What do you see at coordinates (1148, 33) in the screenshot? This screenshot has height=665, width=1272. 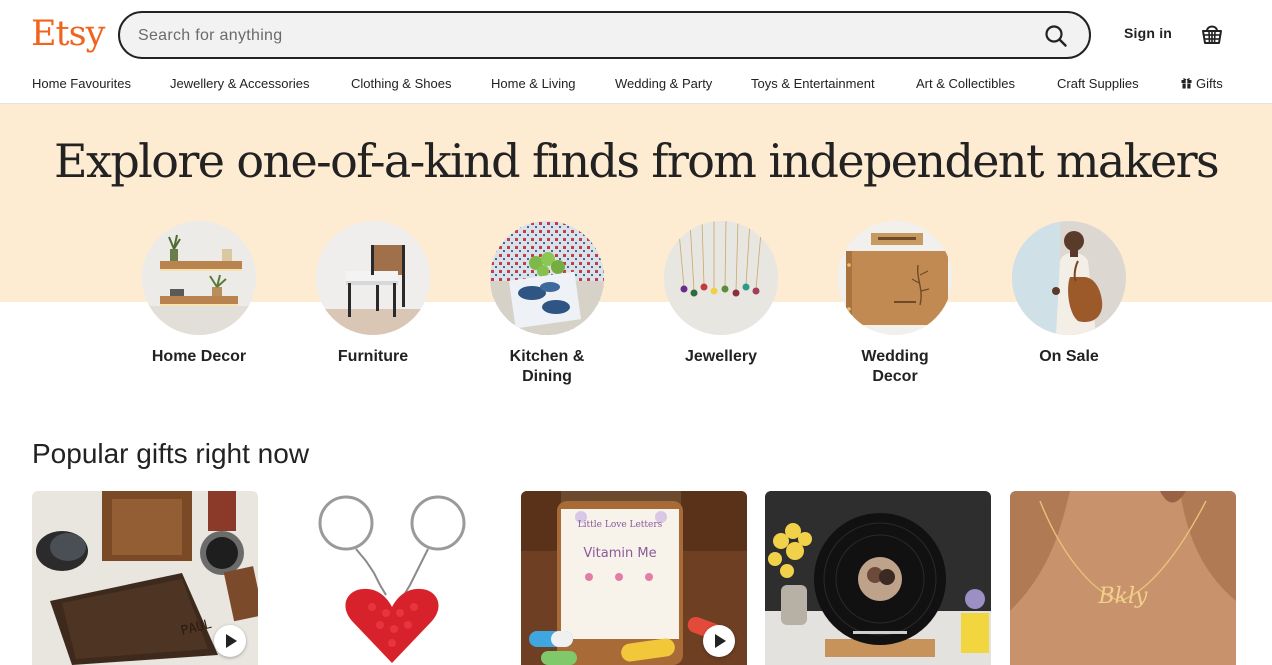 I see `sign-in-link: Sign in` at bounding box center [1148, 33].